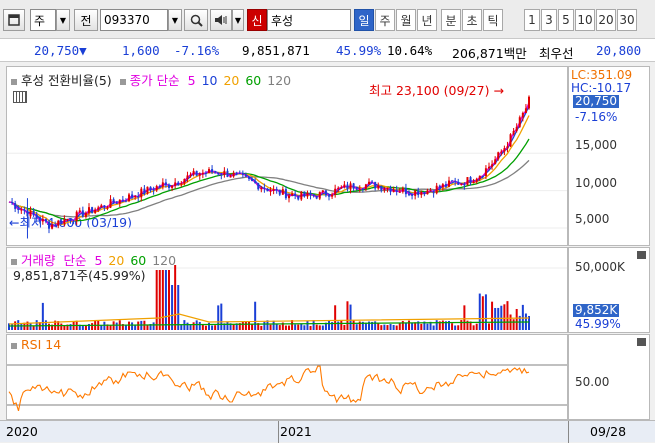 The image size is (655, 443). What do you see at coordinates (269, 188) in the screenshot?
I see `moving-average-line` at bounding box center [269, 188].